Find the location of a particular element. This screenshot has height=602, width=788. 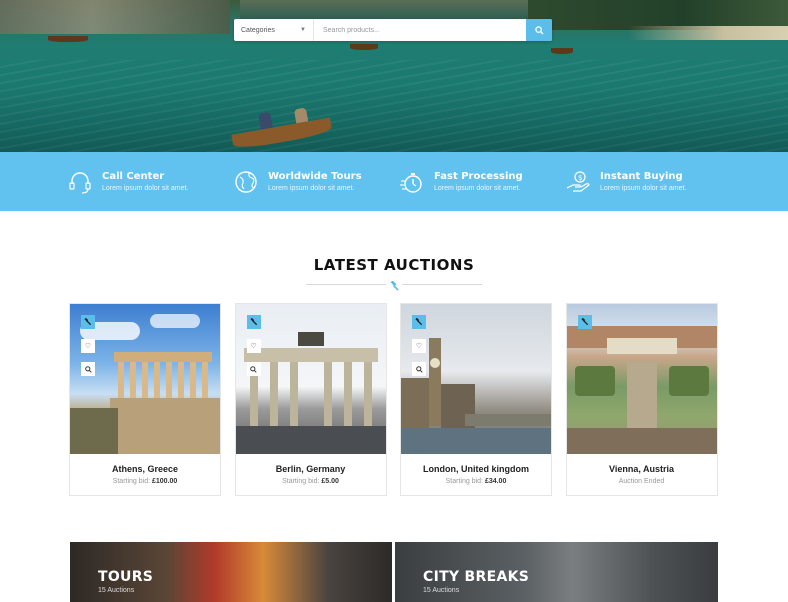

category-tile-tours: TOURS 15 Auctions is located at coordinates (231, 572).